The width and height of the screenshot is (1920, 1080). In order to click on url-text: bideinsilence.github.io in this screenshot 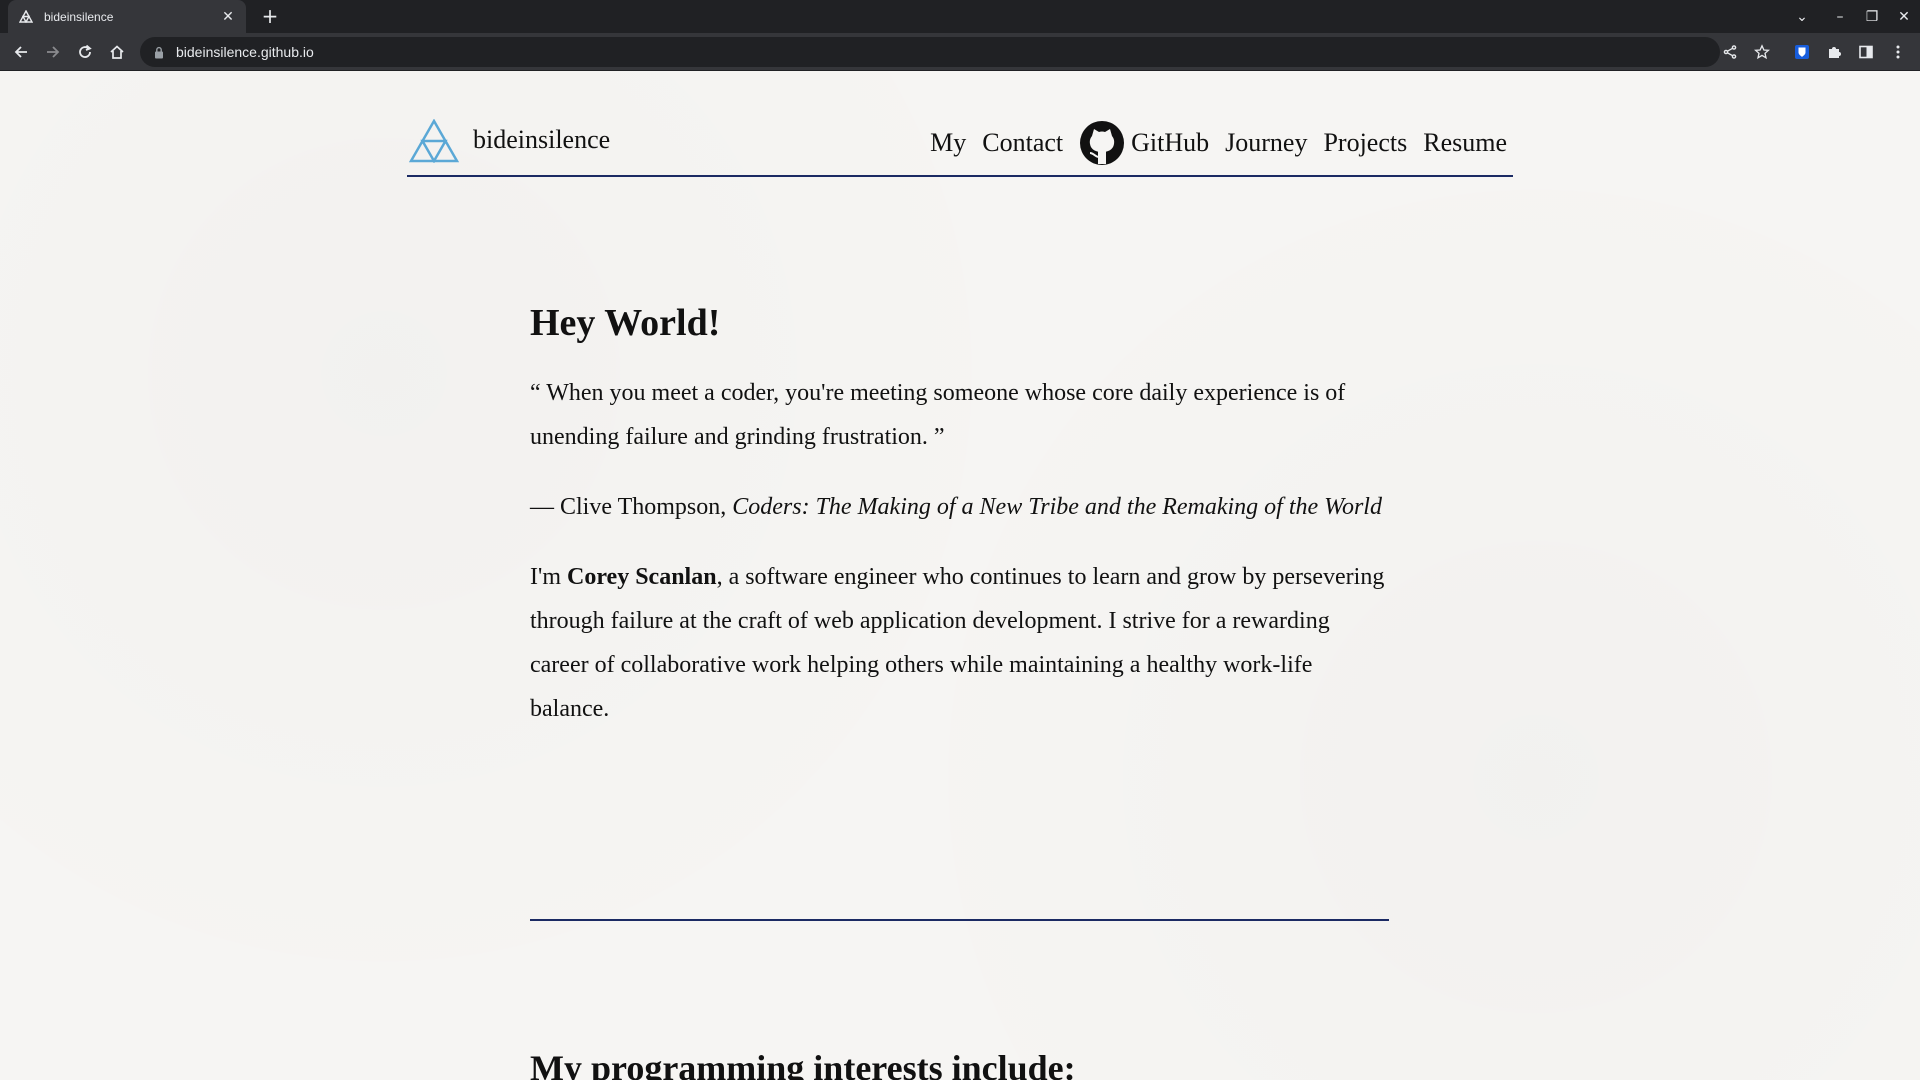, I will do `click(245, 52)`.